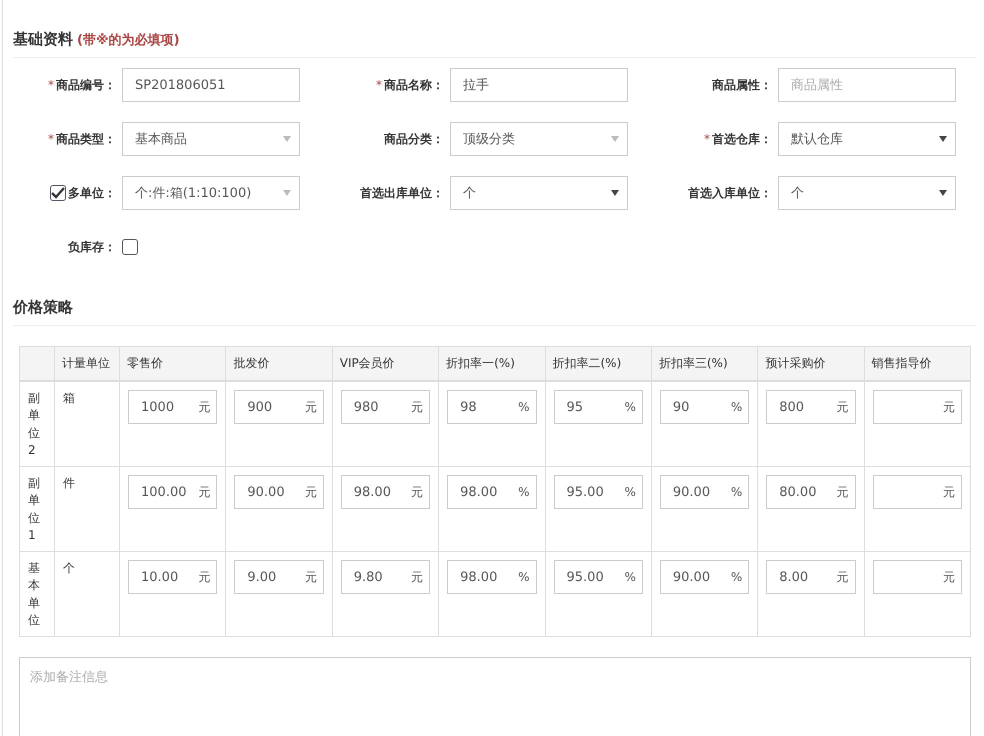  What do you see at coordinates (491, 407) in the screenshot?
I see `price-field: 98 %` at bounding box center [491, 407].